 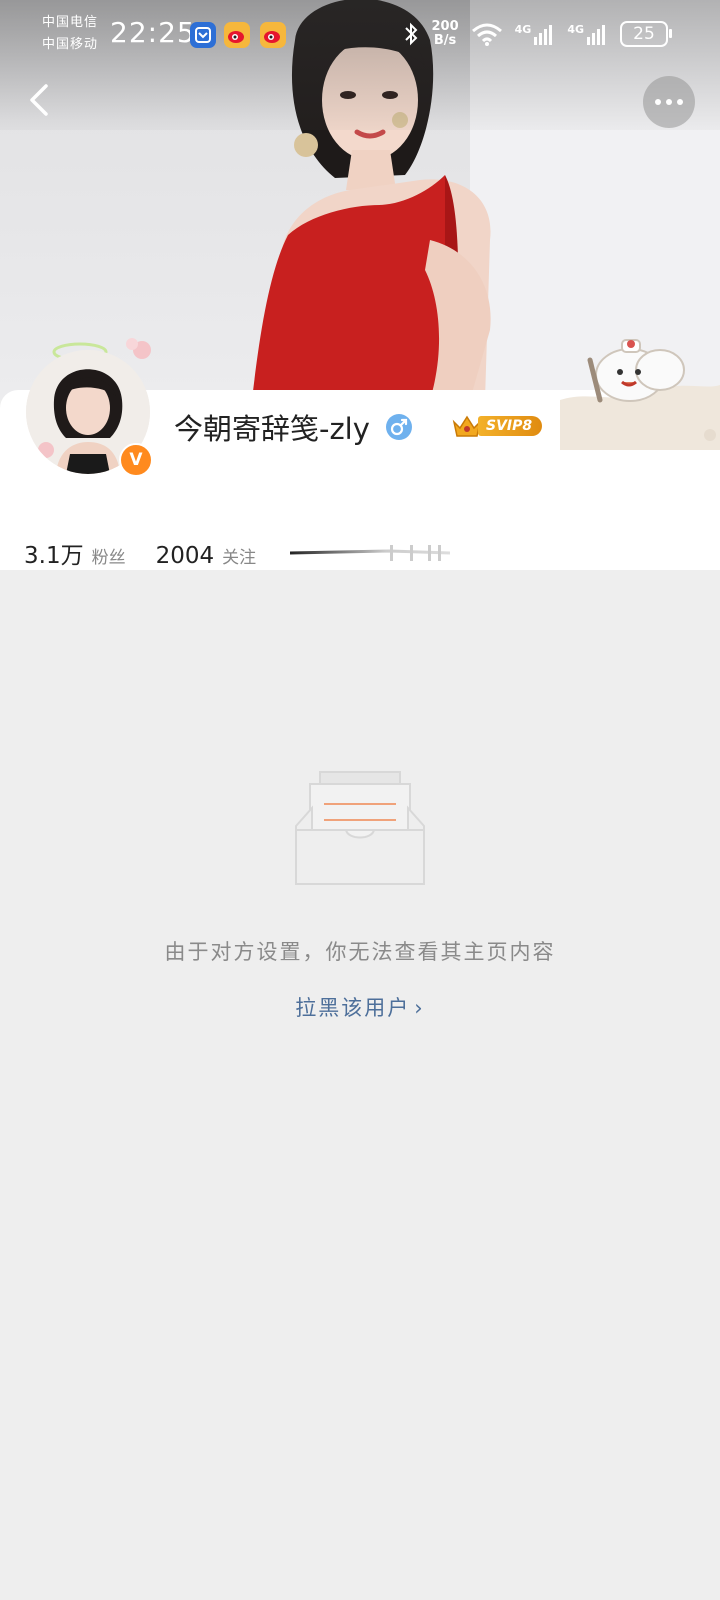 I want to click on followers-label: 粉丝, so click(x=109, y=555).